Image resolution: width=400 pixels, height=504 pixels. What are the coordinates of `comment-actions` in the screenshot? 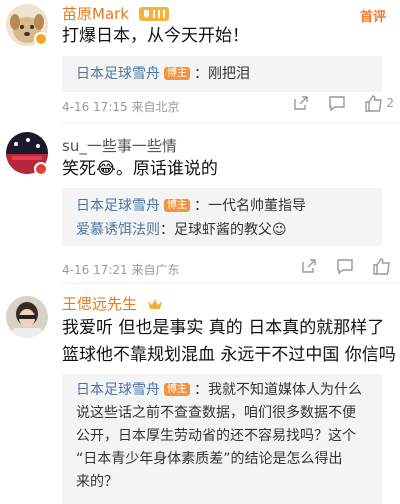 It's located at (338, 266).